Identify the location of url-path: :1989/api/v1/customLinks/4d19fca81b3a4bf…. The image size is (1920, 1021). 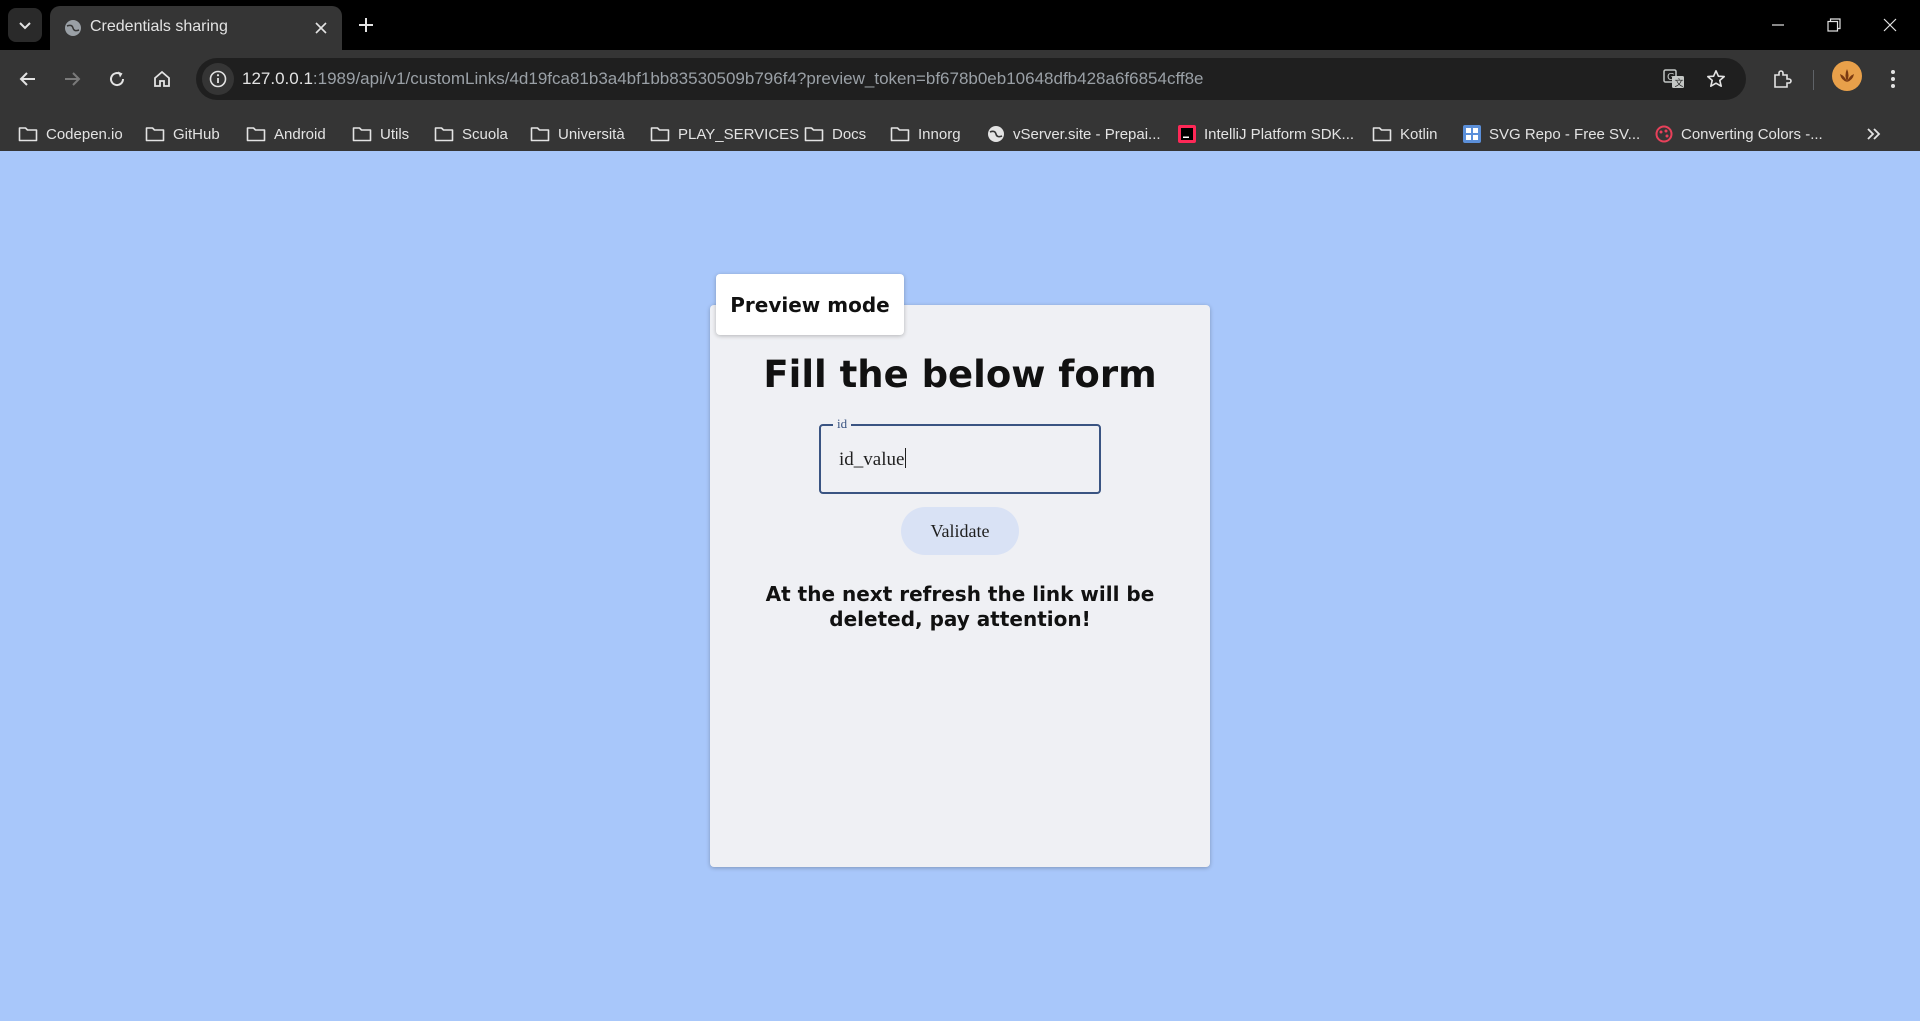
(758, 78).